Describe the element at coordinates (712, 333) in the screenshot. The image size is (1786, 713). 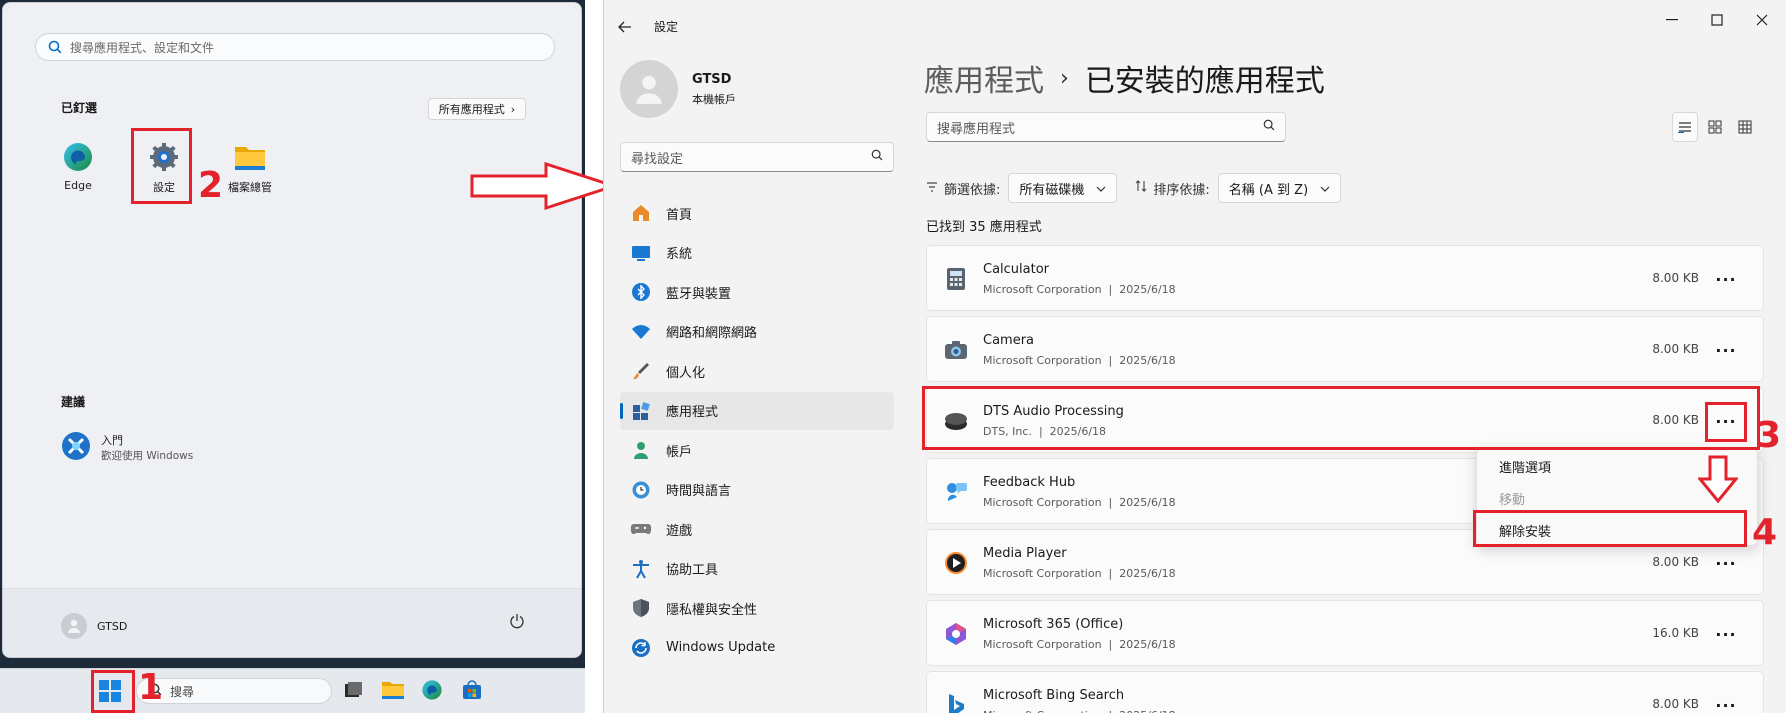
I see `nav-label: 網路和網際網路` at that location.